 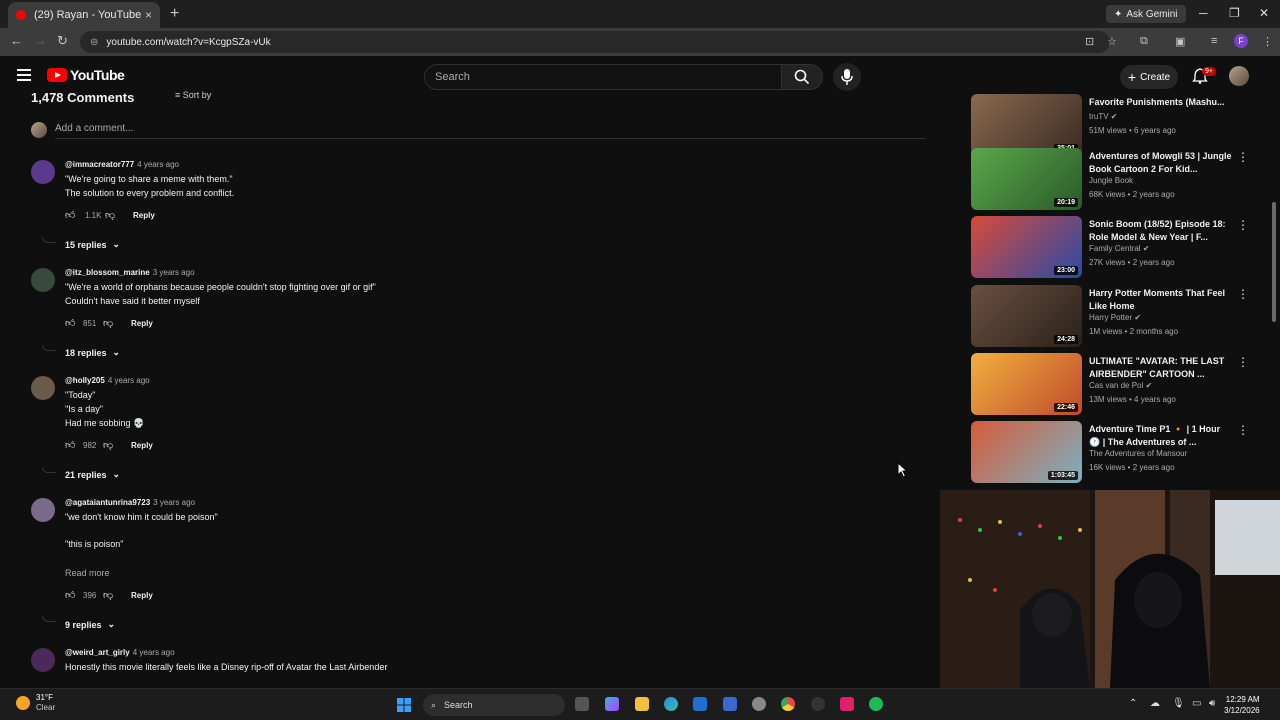 I want to click on search-button, so click(x=802, y=77).